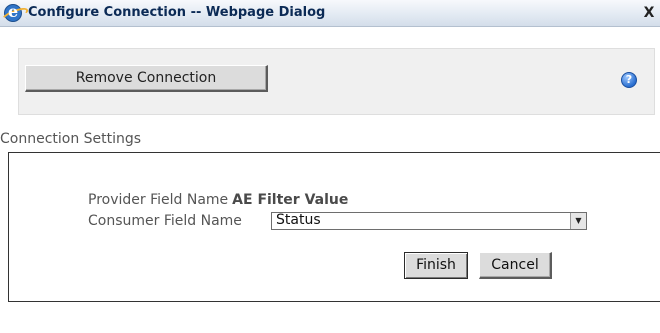 The width and height of the screenshot is (660, 333). I want to click on chevron-down-icon: ▼, so click(578, 221).